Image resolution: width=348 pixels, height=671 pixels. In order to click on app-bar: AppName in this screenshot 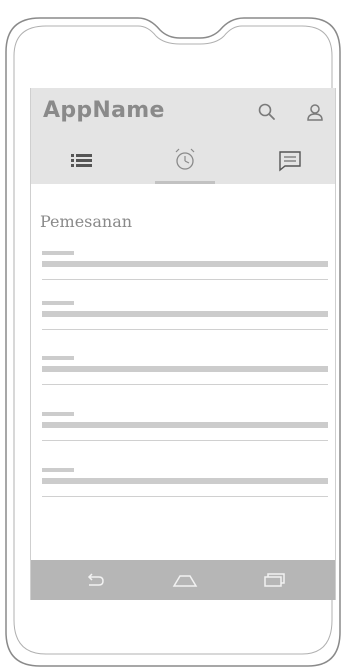, I will do `click(183, 136)`.